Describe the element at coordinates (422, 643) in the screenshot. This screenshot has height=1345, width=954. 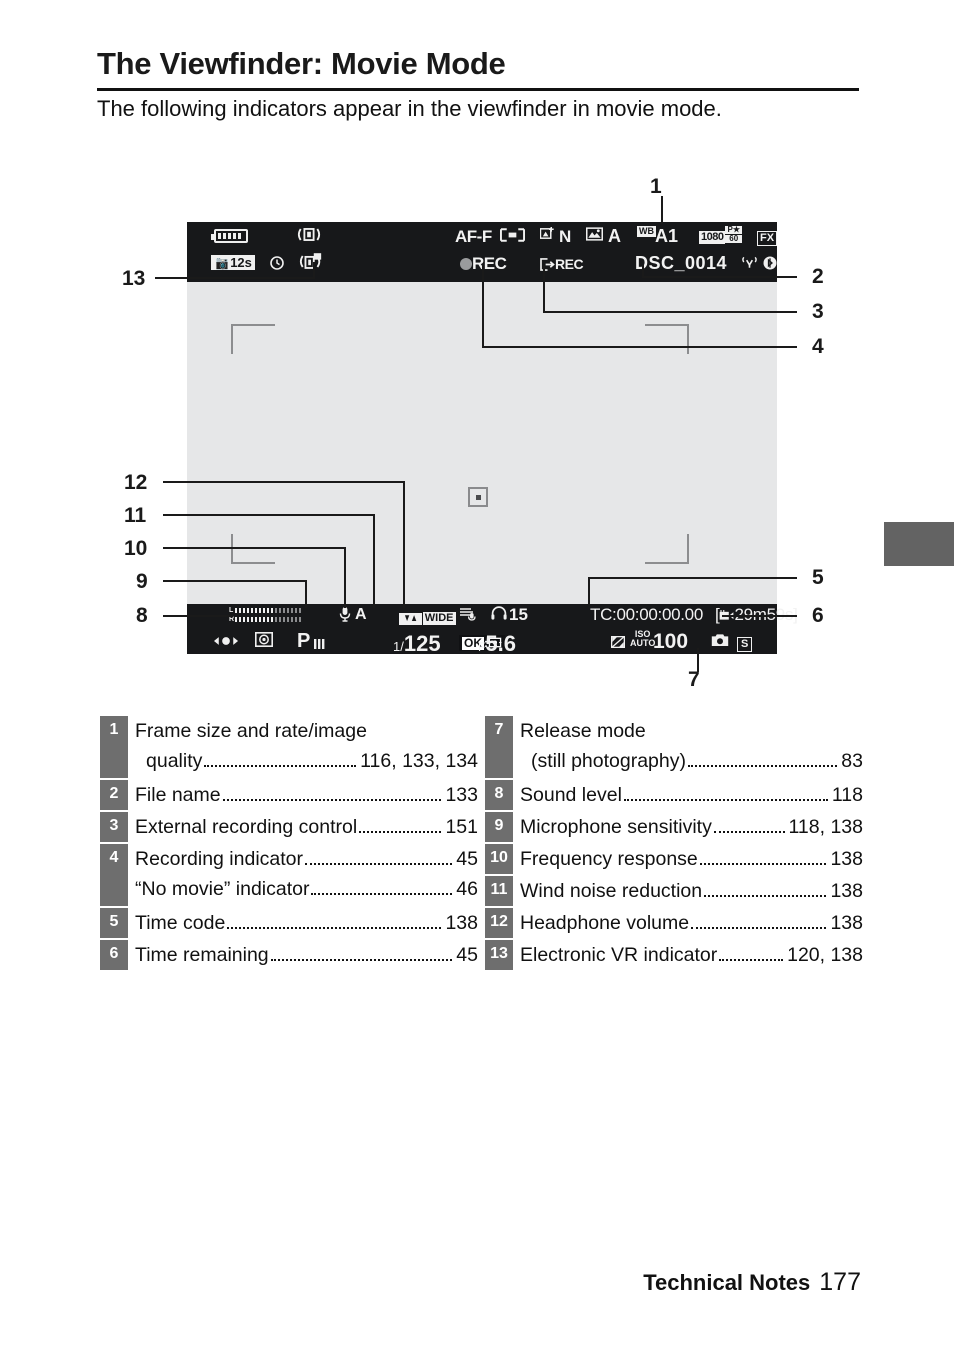
I see `shutter-speed-value: 125` at that location.